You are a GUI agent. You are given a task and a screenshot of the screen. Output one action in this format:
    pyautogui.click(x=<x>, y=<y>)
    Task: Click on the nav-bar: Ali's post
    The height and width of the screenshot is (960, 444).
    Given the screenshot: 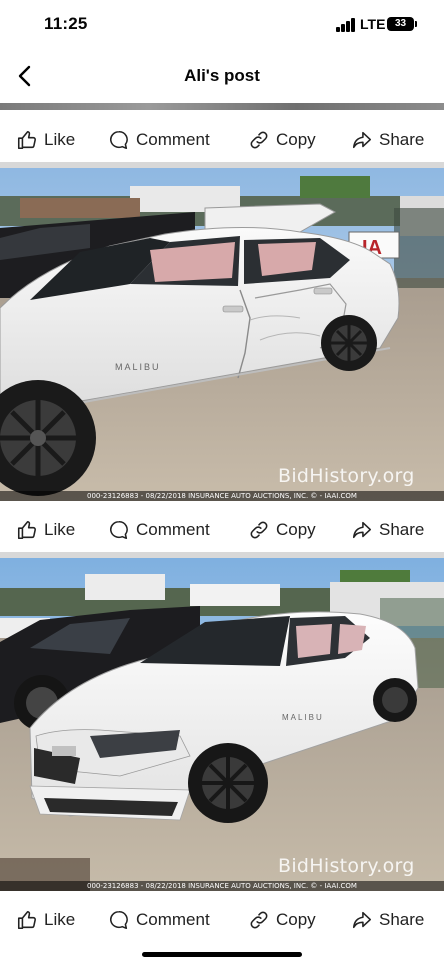 What is the action you would take?
    pyautogui.click(x=222, y=76)
    